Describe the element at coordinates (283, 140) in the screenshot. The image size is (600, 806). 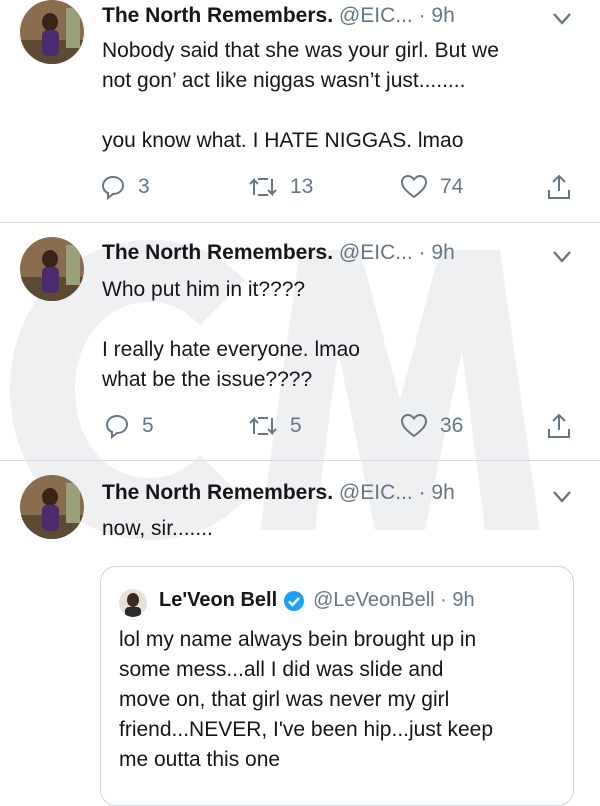
I see `tweet-text-line: you know what. I HATE NIGGAS. lmao` at that location.